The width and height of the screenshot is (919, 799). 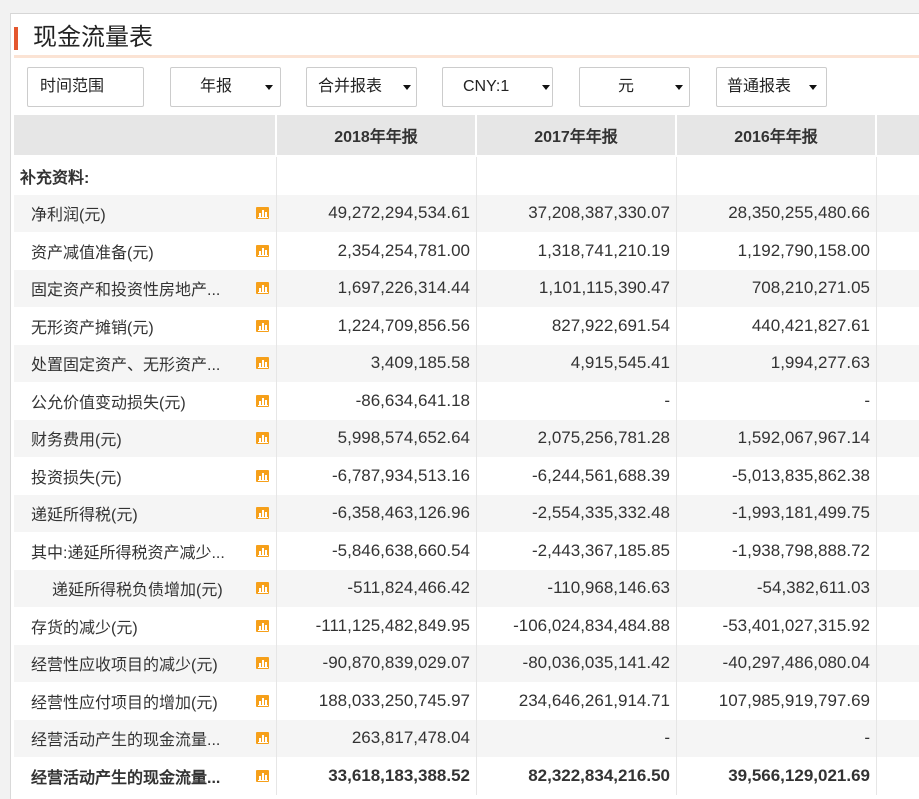 What do you see at coordinates (92, 253) in the screenshot?
I see `row-label: 资产减值准备(元)` at bounding box center [92, 253].